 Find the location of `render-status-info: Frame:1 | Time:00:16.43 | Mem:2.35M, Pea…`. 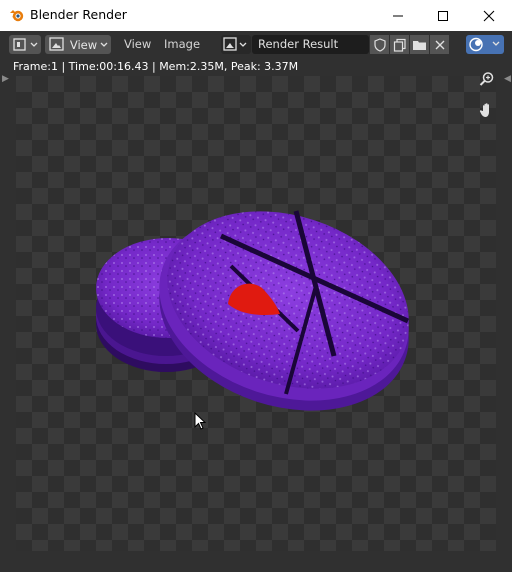

render-status-info: Frame:1 | Time:00:16.43 | Mem:2.35M, Pea… is located at coordinates (156, 66).